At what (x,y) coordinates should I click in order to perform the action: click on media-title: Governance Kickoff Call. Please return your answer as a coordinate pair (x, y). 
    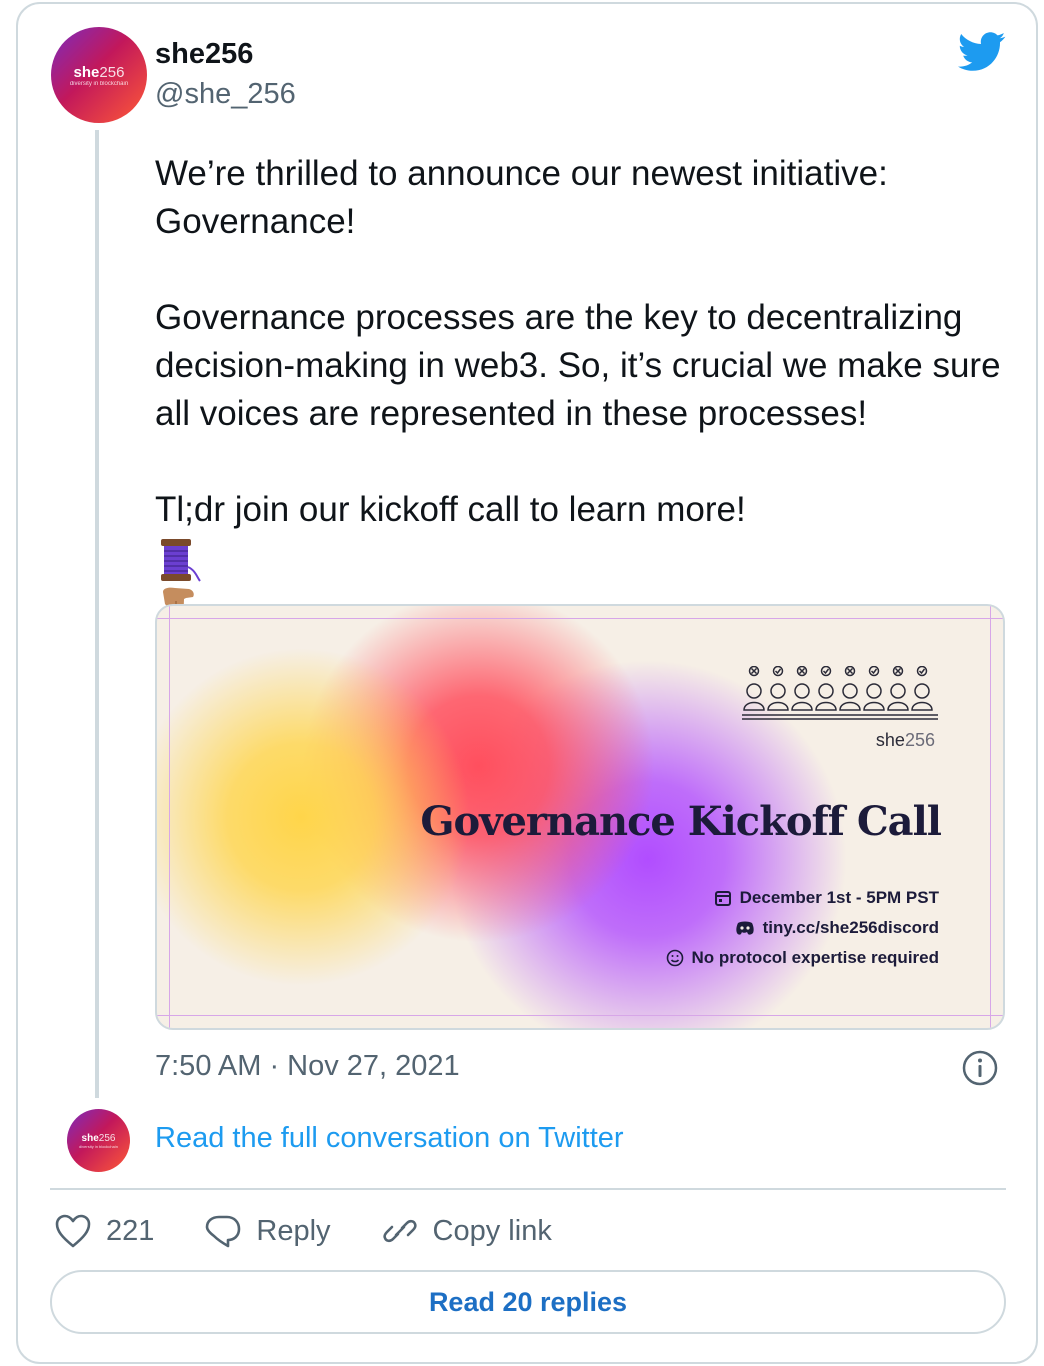
    Looking at the image, I should click on (681, 821).